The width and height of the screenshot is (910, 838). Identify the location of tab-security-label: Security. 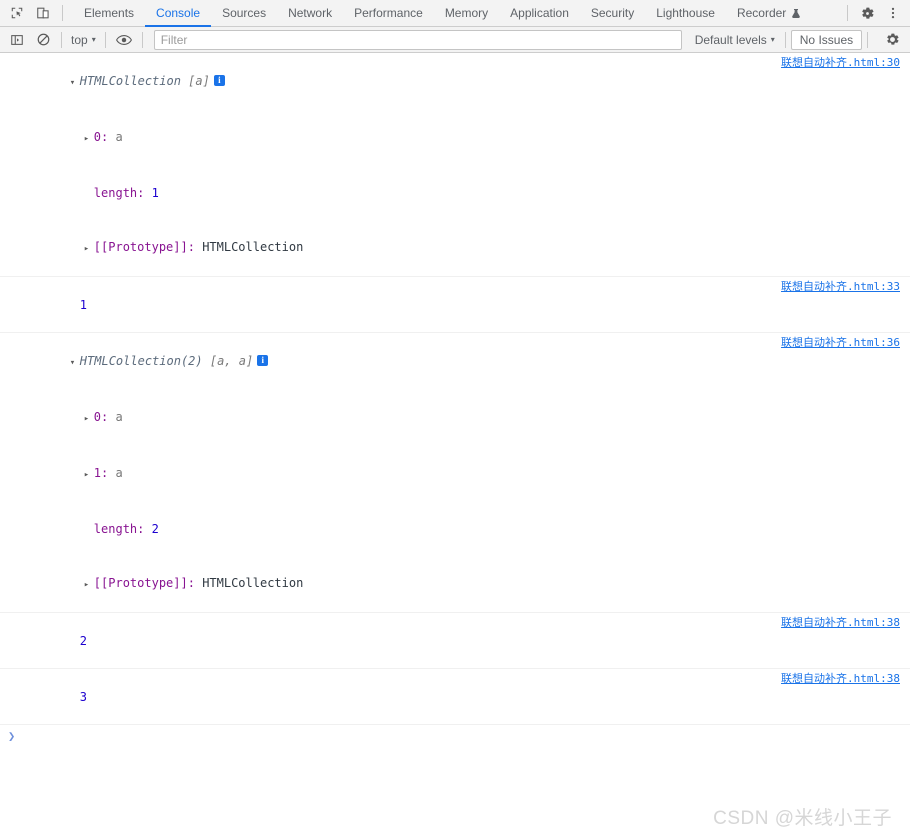
(612, 13).